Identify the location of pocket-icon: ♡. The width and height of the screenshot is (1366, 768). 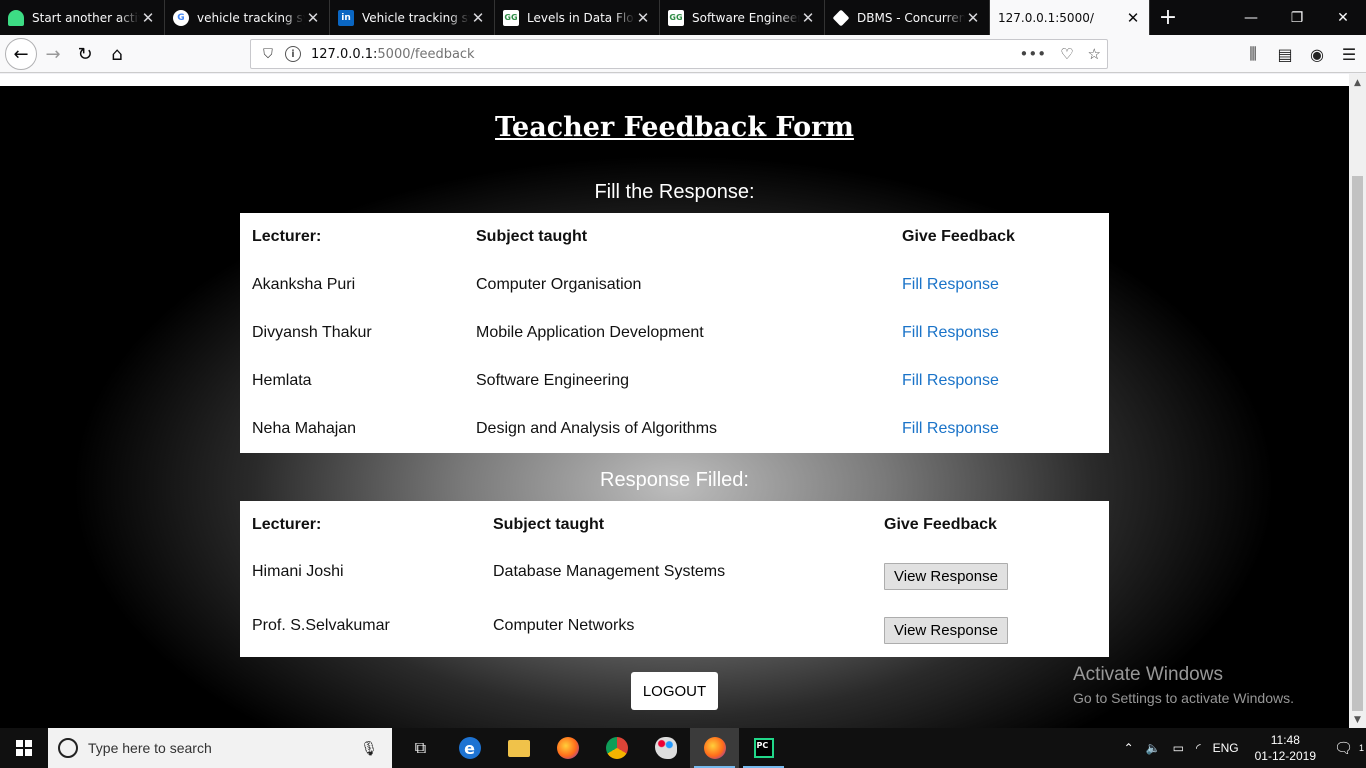
(1066, 54).